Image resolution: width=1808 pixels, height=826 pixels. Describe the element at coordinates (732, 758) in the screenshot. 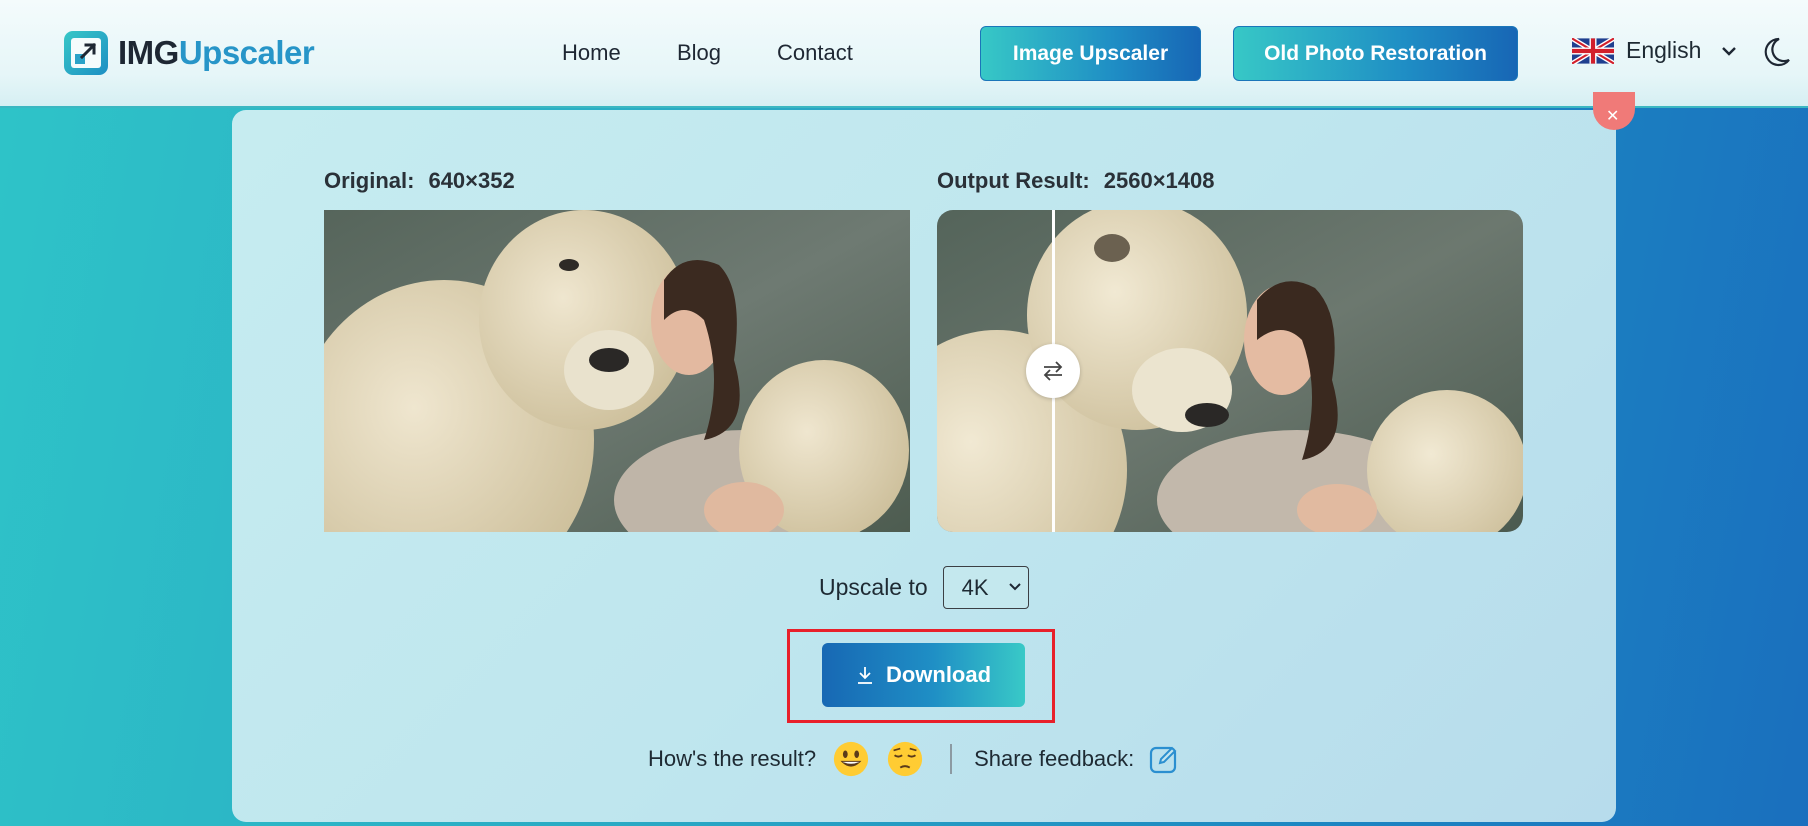

I see `feedback-question: How's the result?` at that location.